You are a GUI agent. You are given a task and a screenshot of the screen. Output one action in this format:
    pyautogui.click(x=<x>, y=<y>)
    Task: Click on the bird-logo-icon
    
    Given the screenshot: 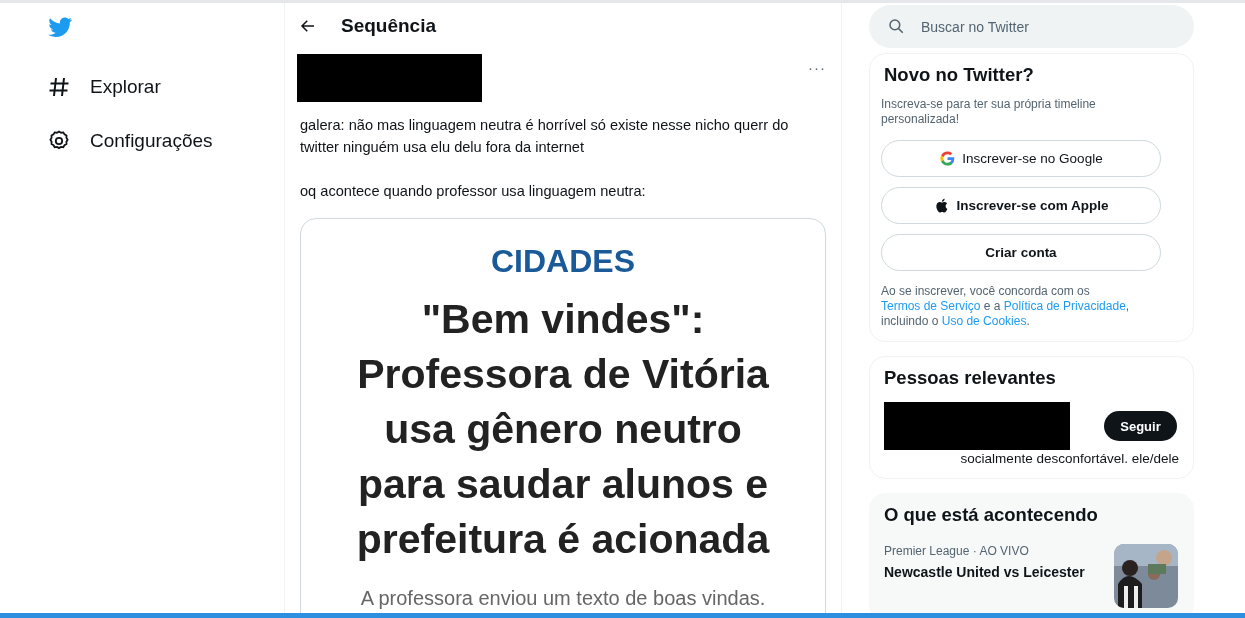 What is the action you would take?
    pyautogui.click(x=60, y=27)
    